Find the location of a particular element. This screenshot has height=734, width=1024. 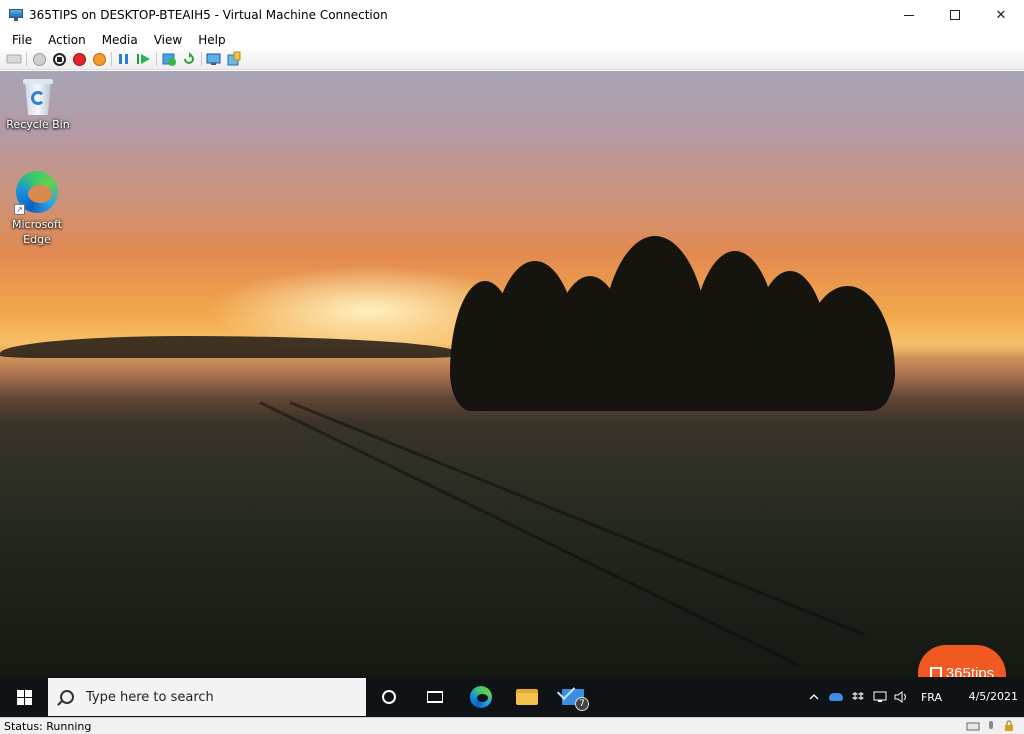

shortcut-arrow-icon: ↗ is located at coordinates (19, 209).